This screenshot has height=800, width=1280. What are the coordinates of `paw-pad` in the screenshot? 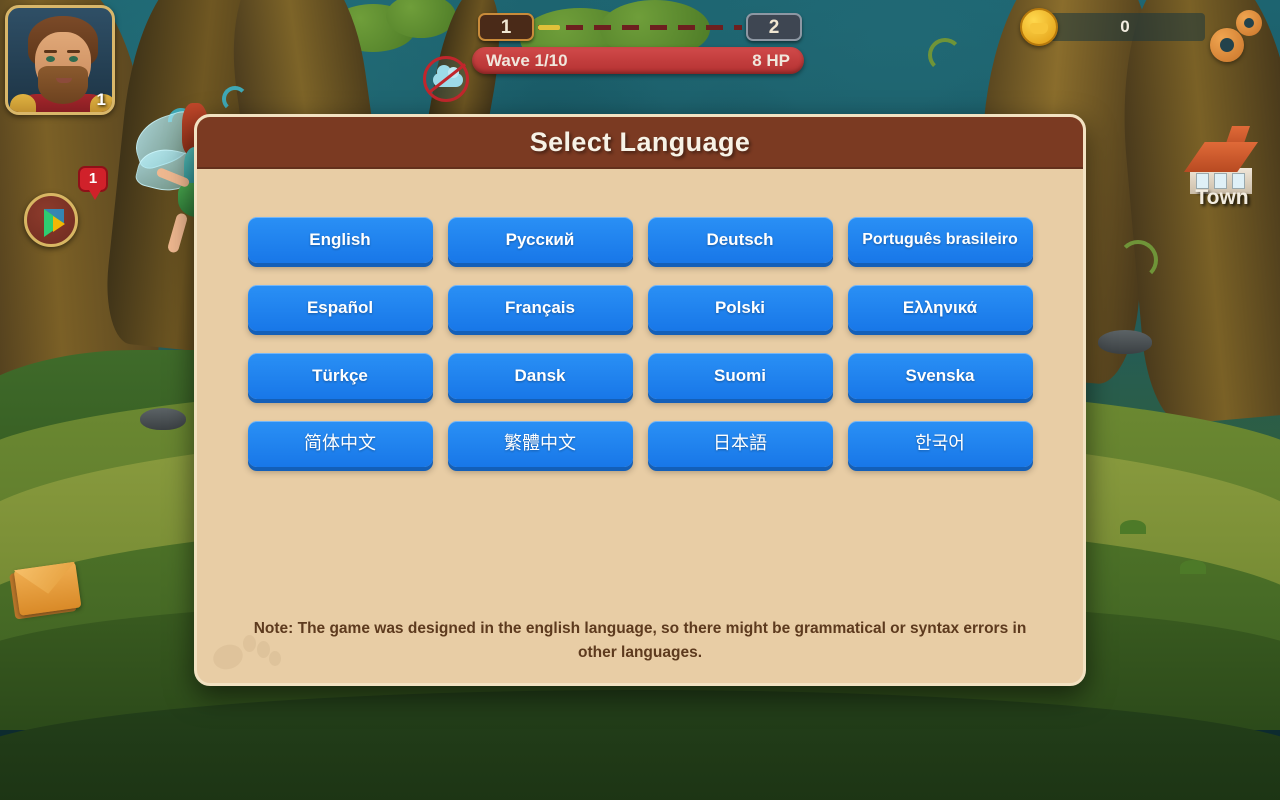 It's located at (228, 657).